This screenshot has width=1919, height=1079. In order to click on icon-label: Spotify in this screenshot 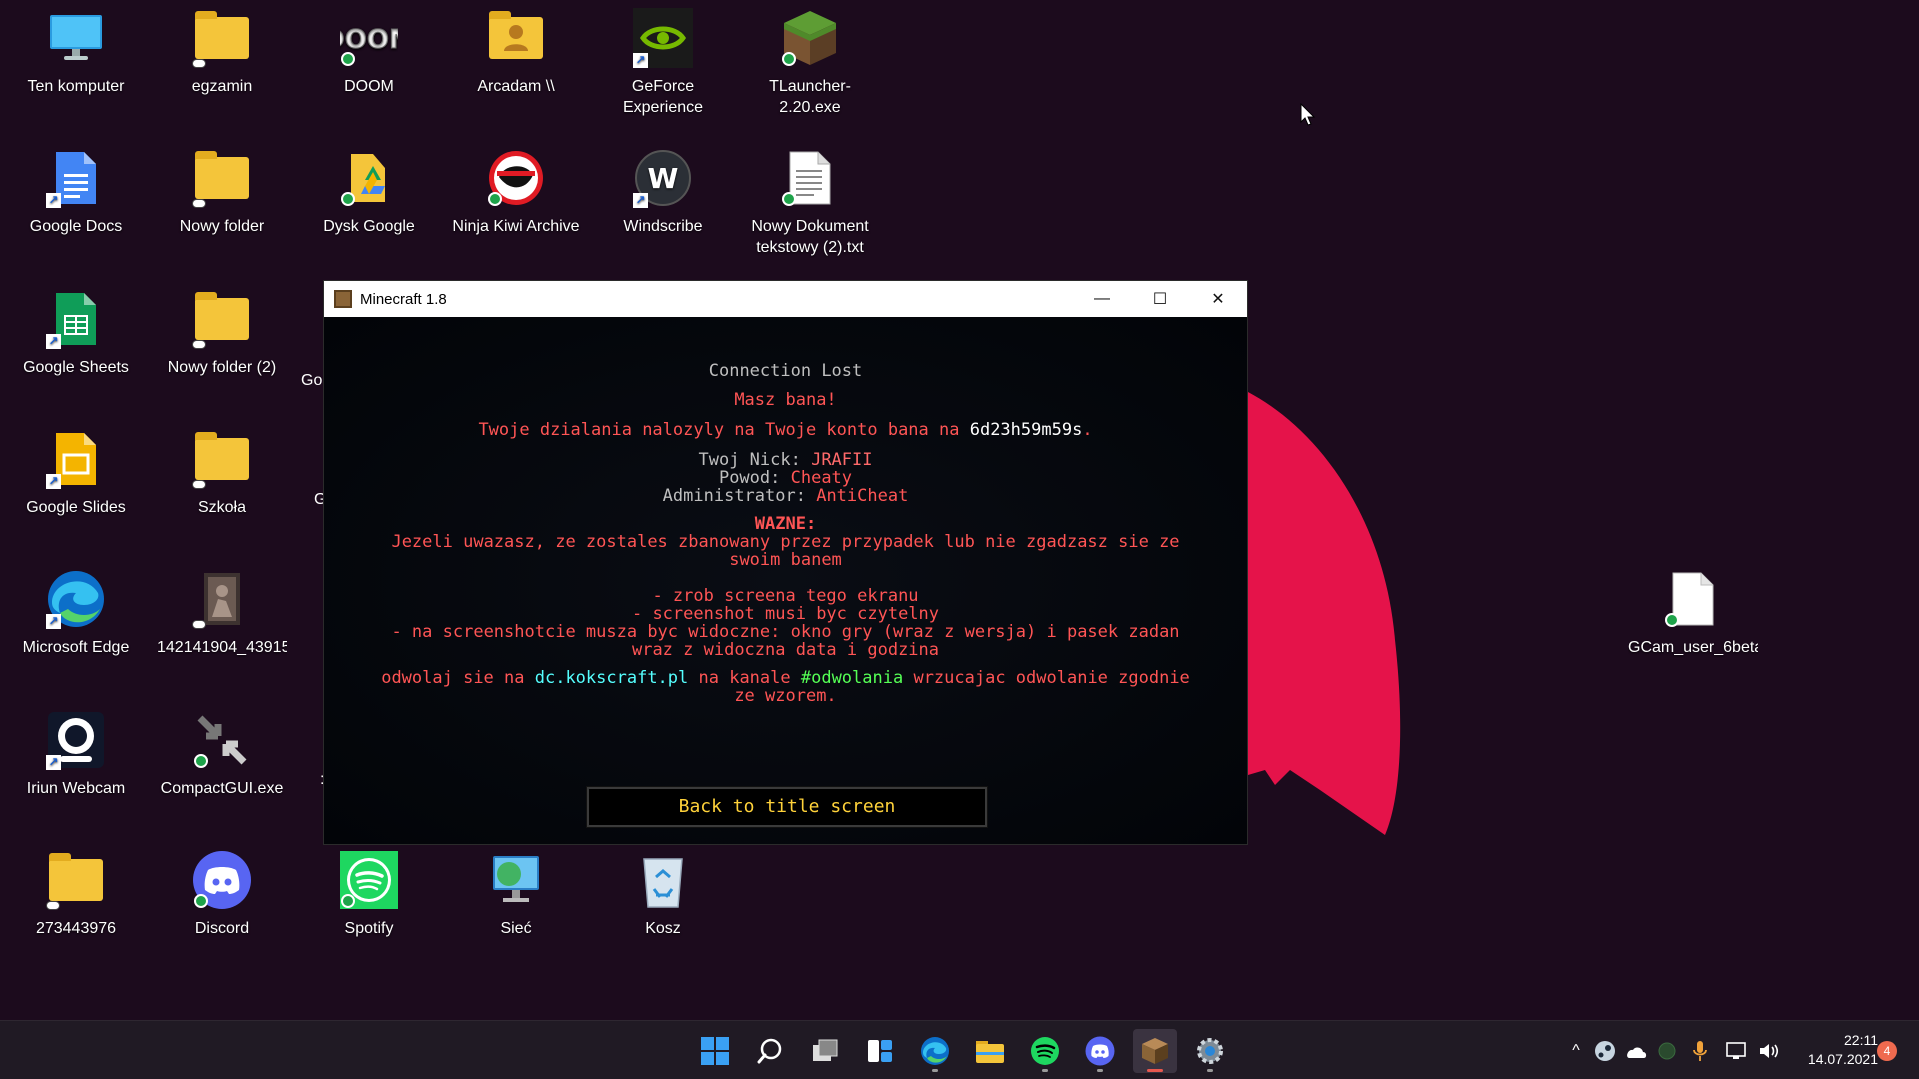, I will do `click(369, 928)`.